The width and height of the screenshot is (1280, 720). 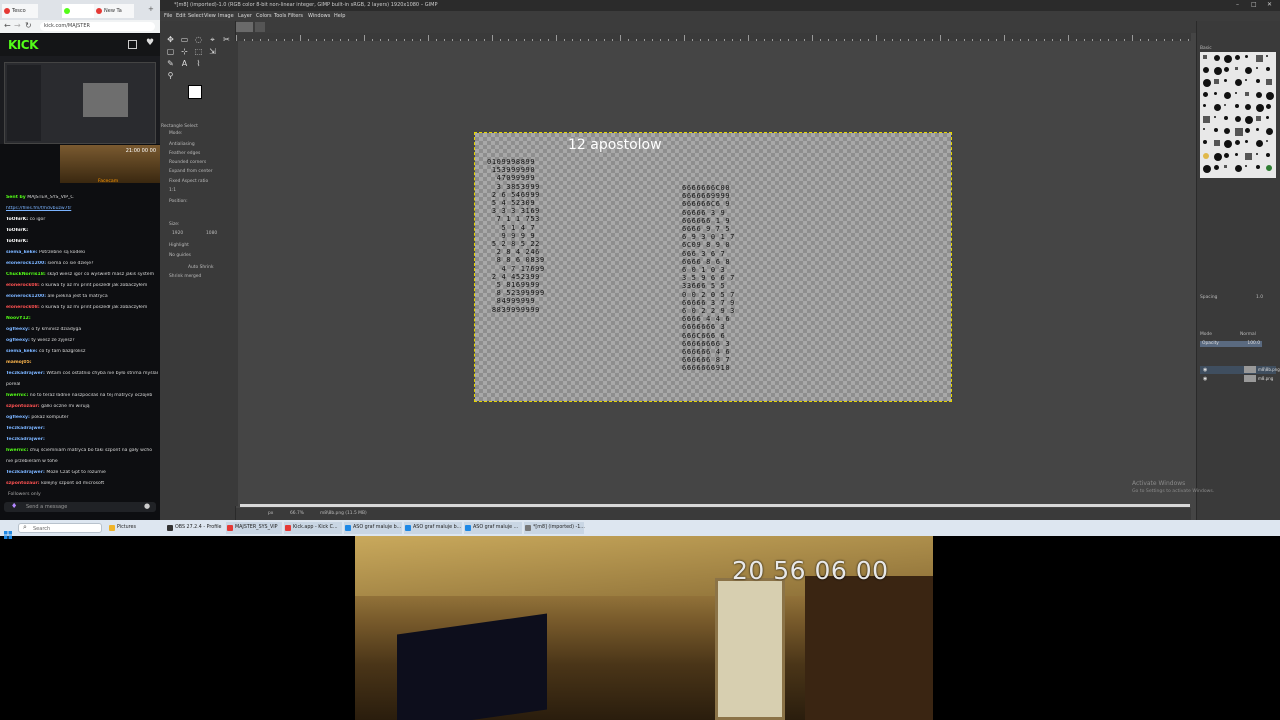 I want to click on window-icon, so click(x=132, y=44).